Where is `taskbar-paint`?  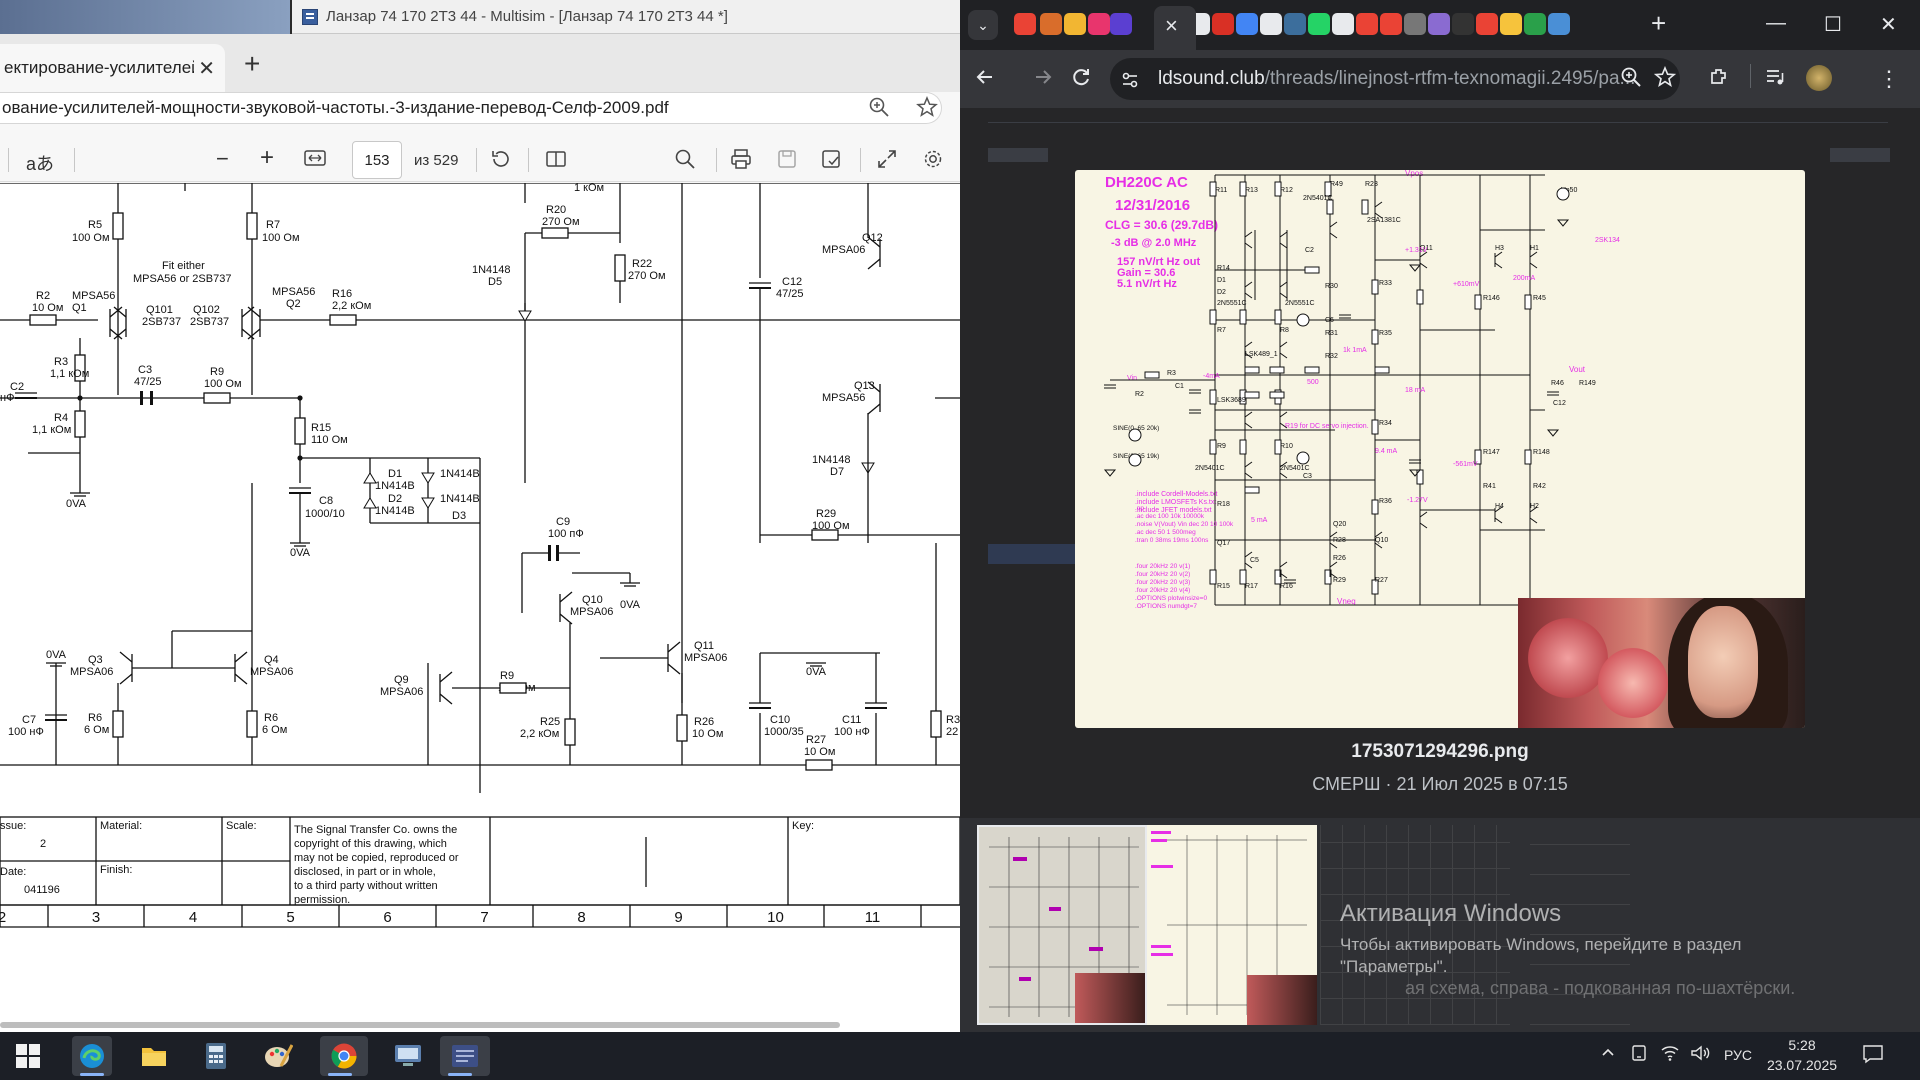 taskbar-paint is located at coordinates (278, 1056).